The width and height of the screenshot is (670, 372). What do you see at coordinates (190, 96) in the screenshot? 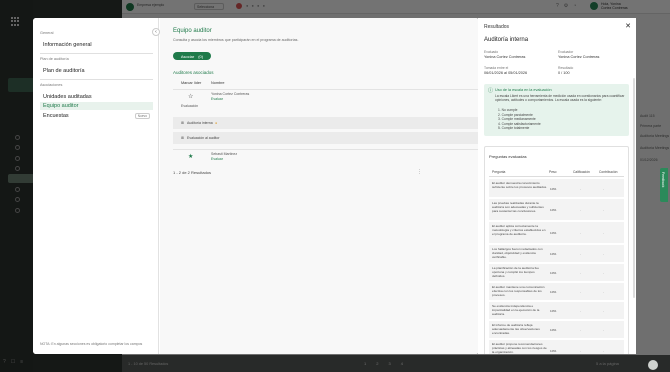
I see `star-outline-icon: ☆` at bounding box center [190, 96].